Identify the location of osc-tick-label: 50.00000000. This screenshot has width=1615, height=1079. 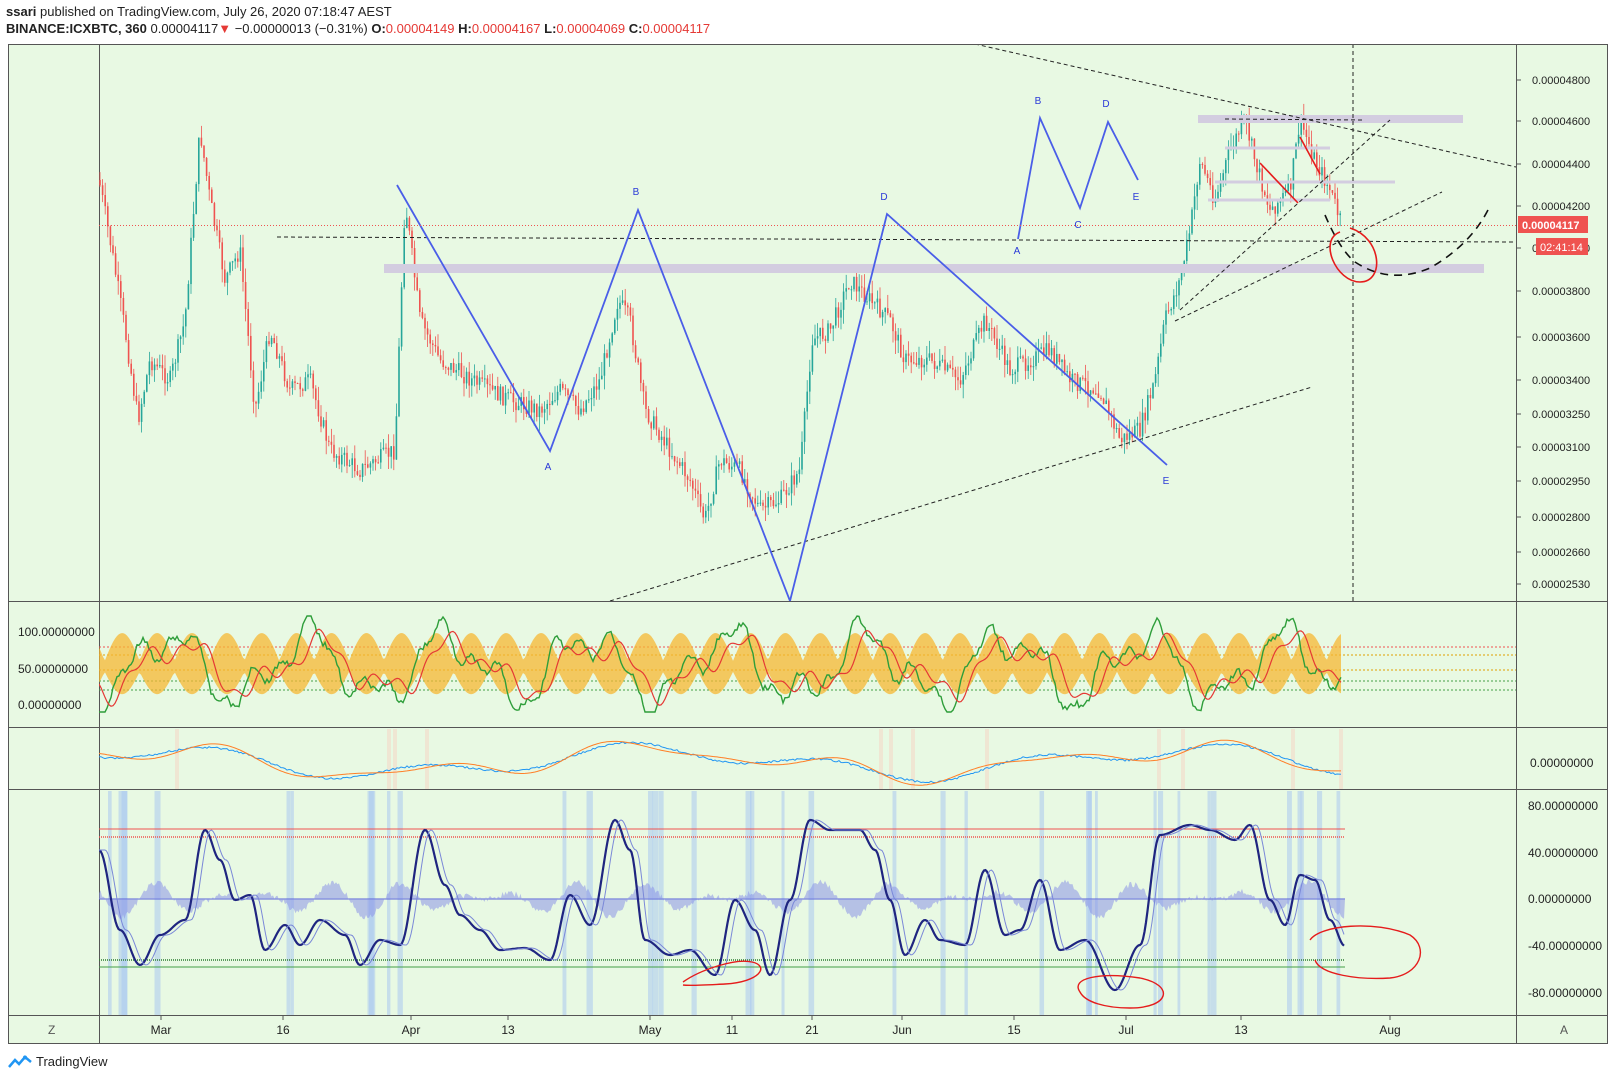
(53, 669).